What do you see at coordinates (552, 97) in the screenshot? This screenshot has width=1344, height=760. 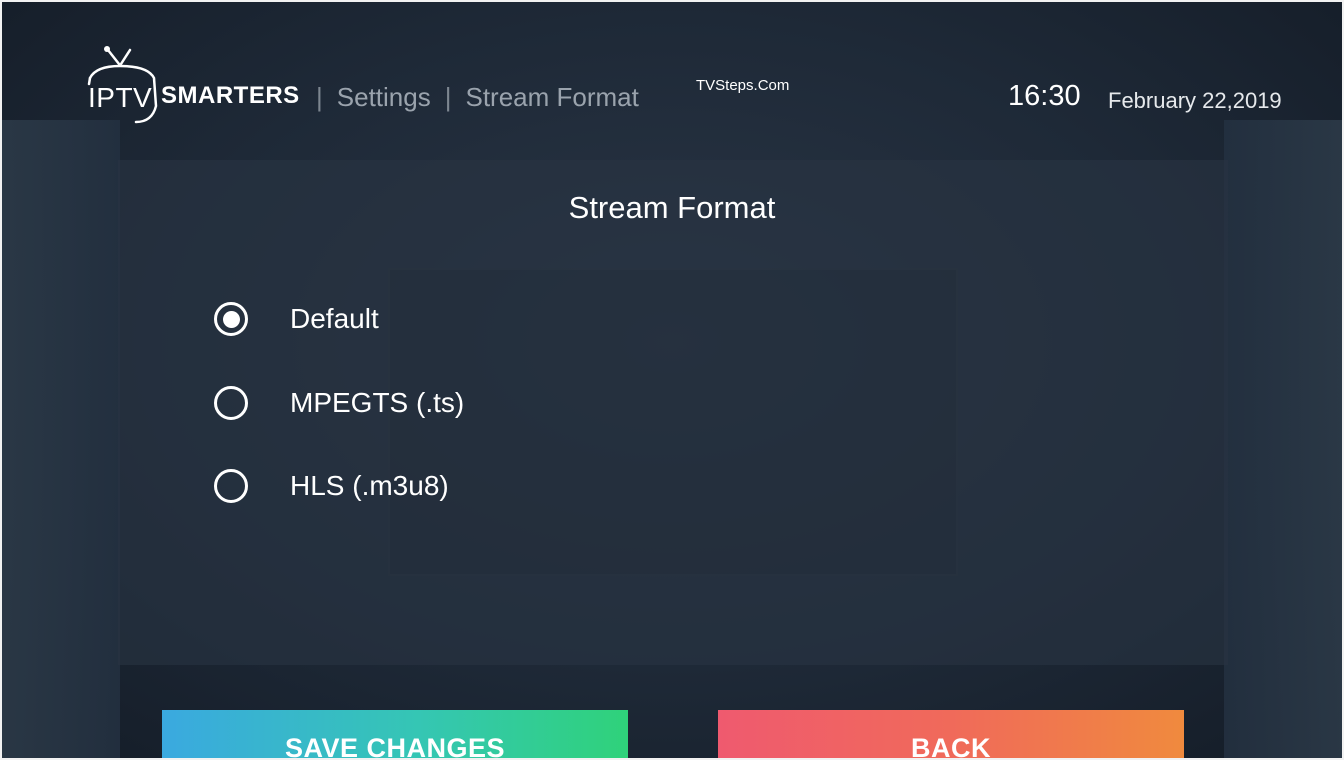 I see `breadcrumb-stream-format: Stream Format` at bounding box center [552, 97].